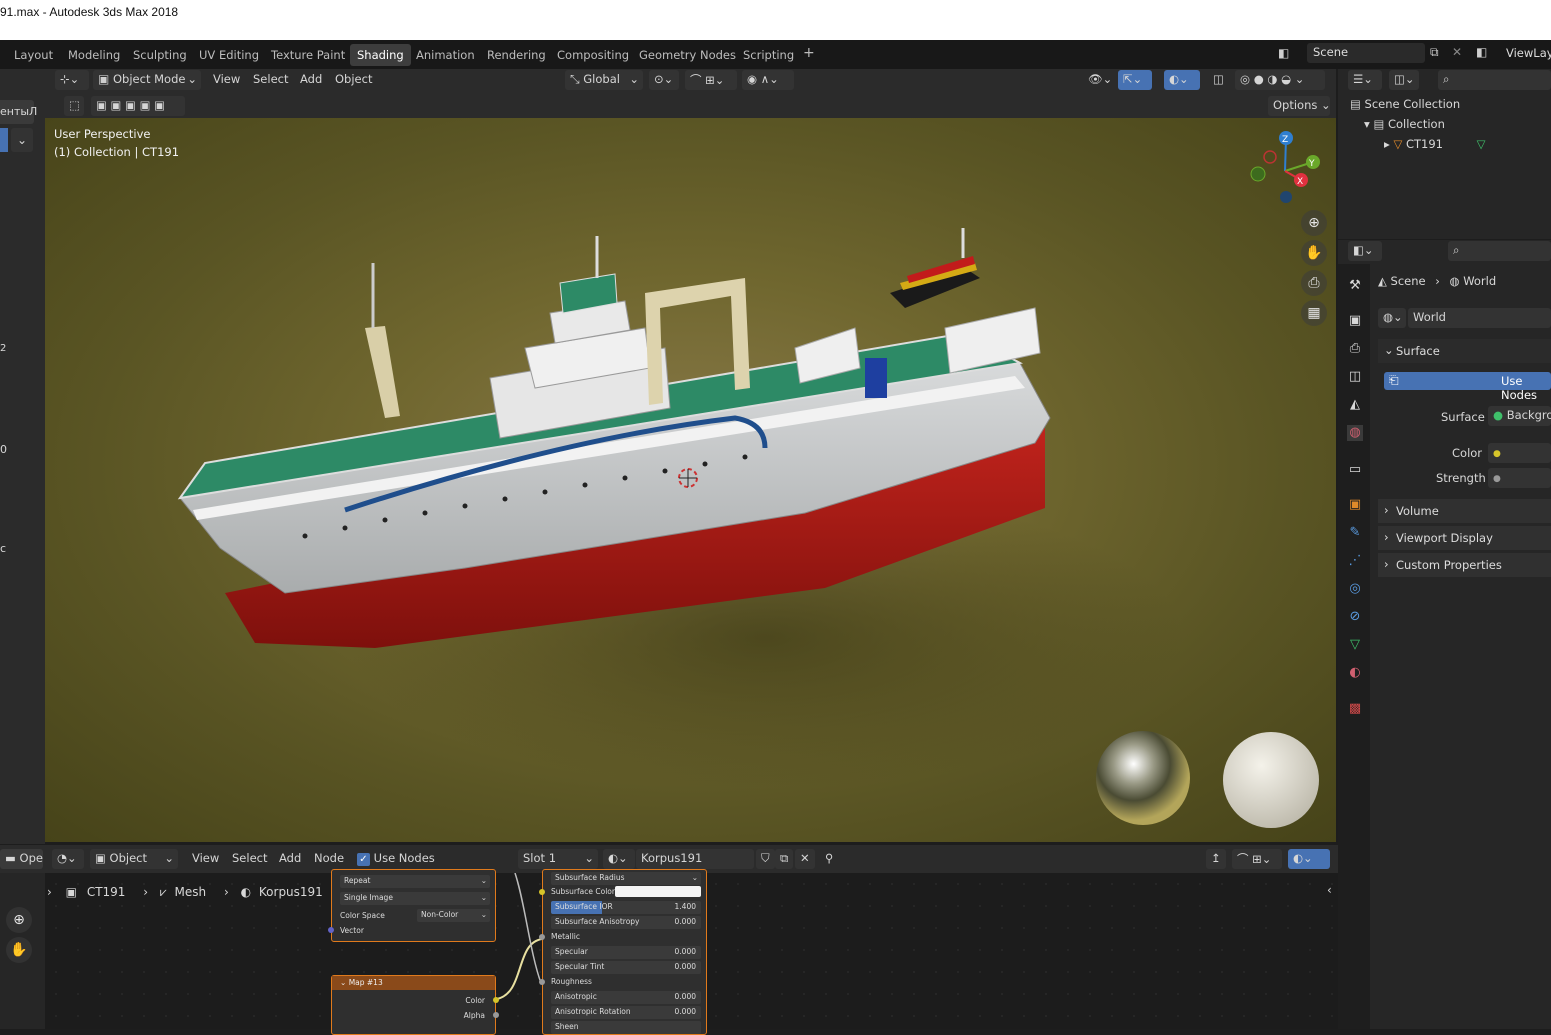 This screenshot has height=1035, width=1551. What do you see at coordinates (604, 80) in the screenshot?
I see `transform-orientation-dropdown: ⤡ Global ⌄` at bounding box center [604, 80].